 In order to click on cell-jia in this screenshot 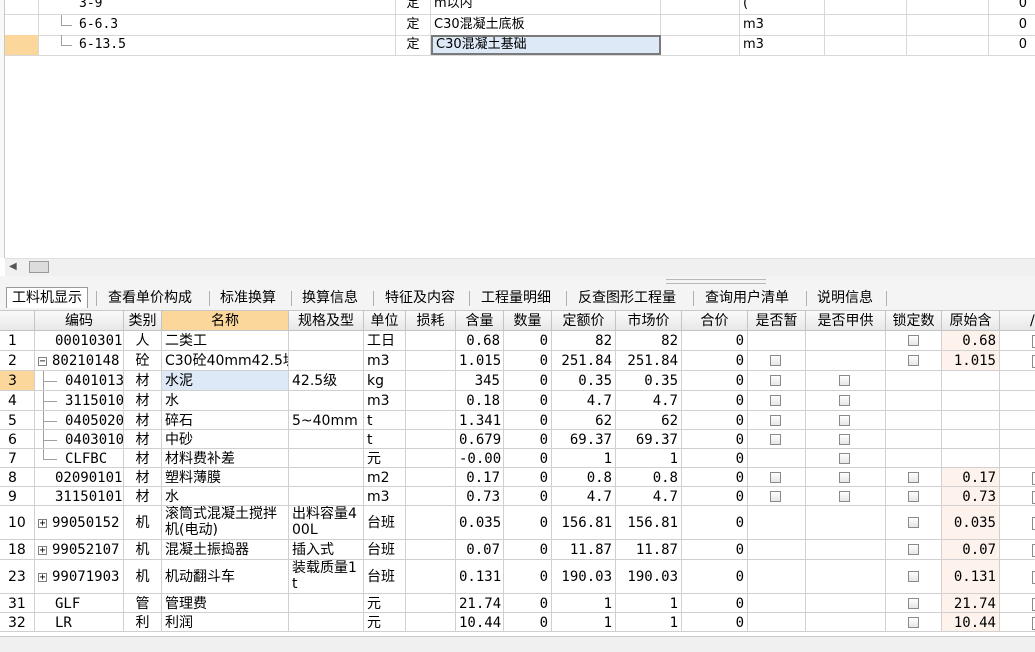, I will do `click(846, 496)`.